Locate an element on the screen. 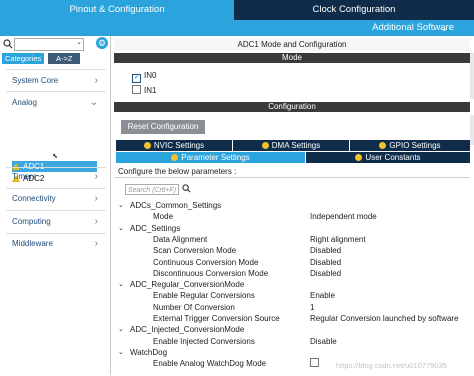  tree-group: ⌄ WatchDog is located at coordinates (294, 352).